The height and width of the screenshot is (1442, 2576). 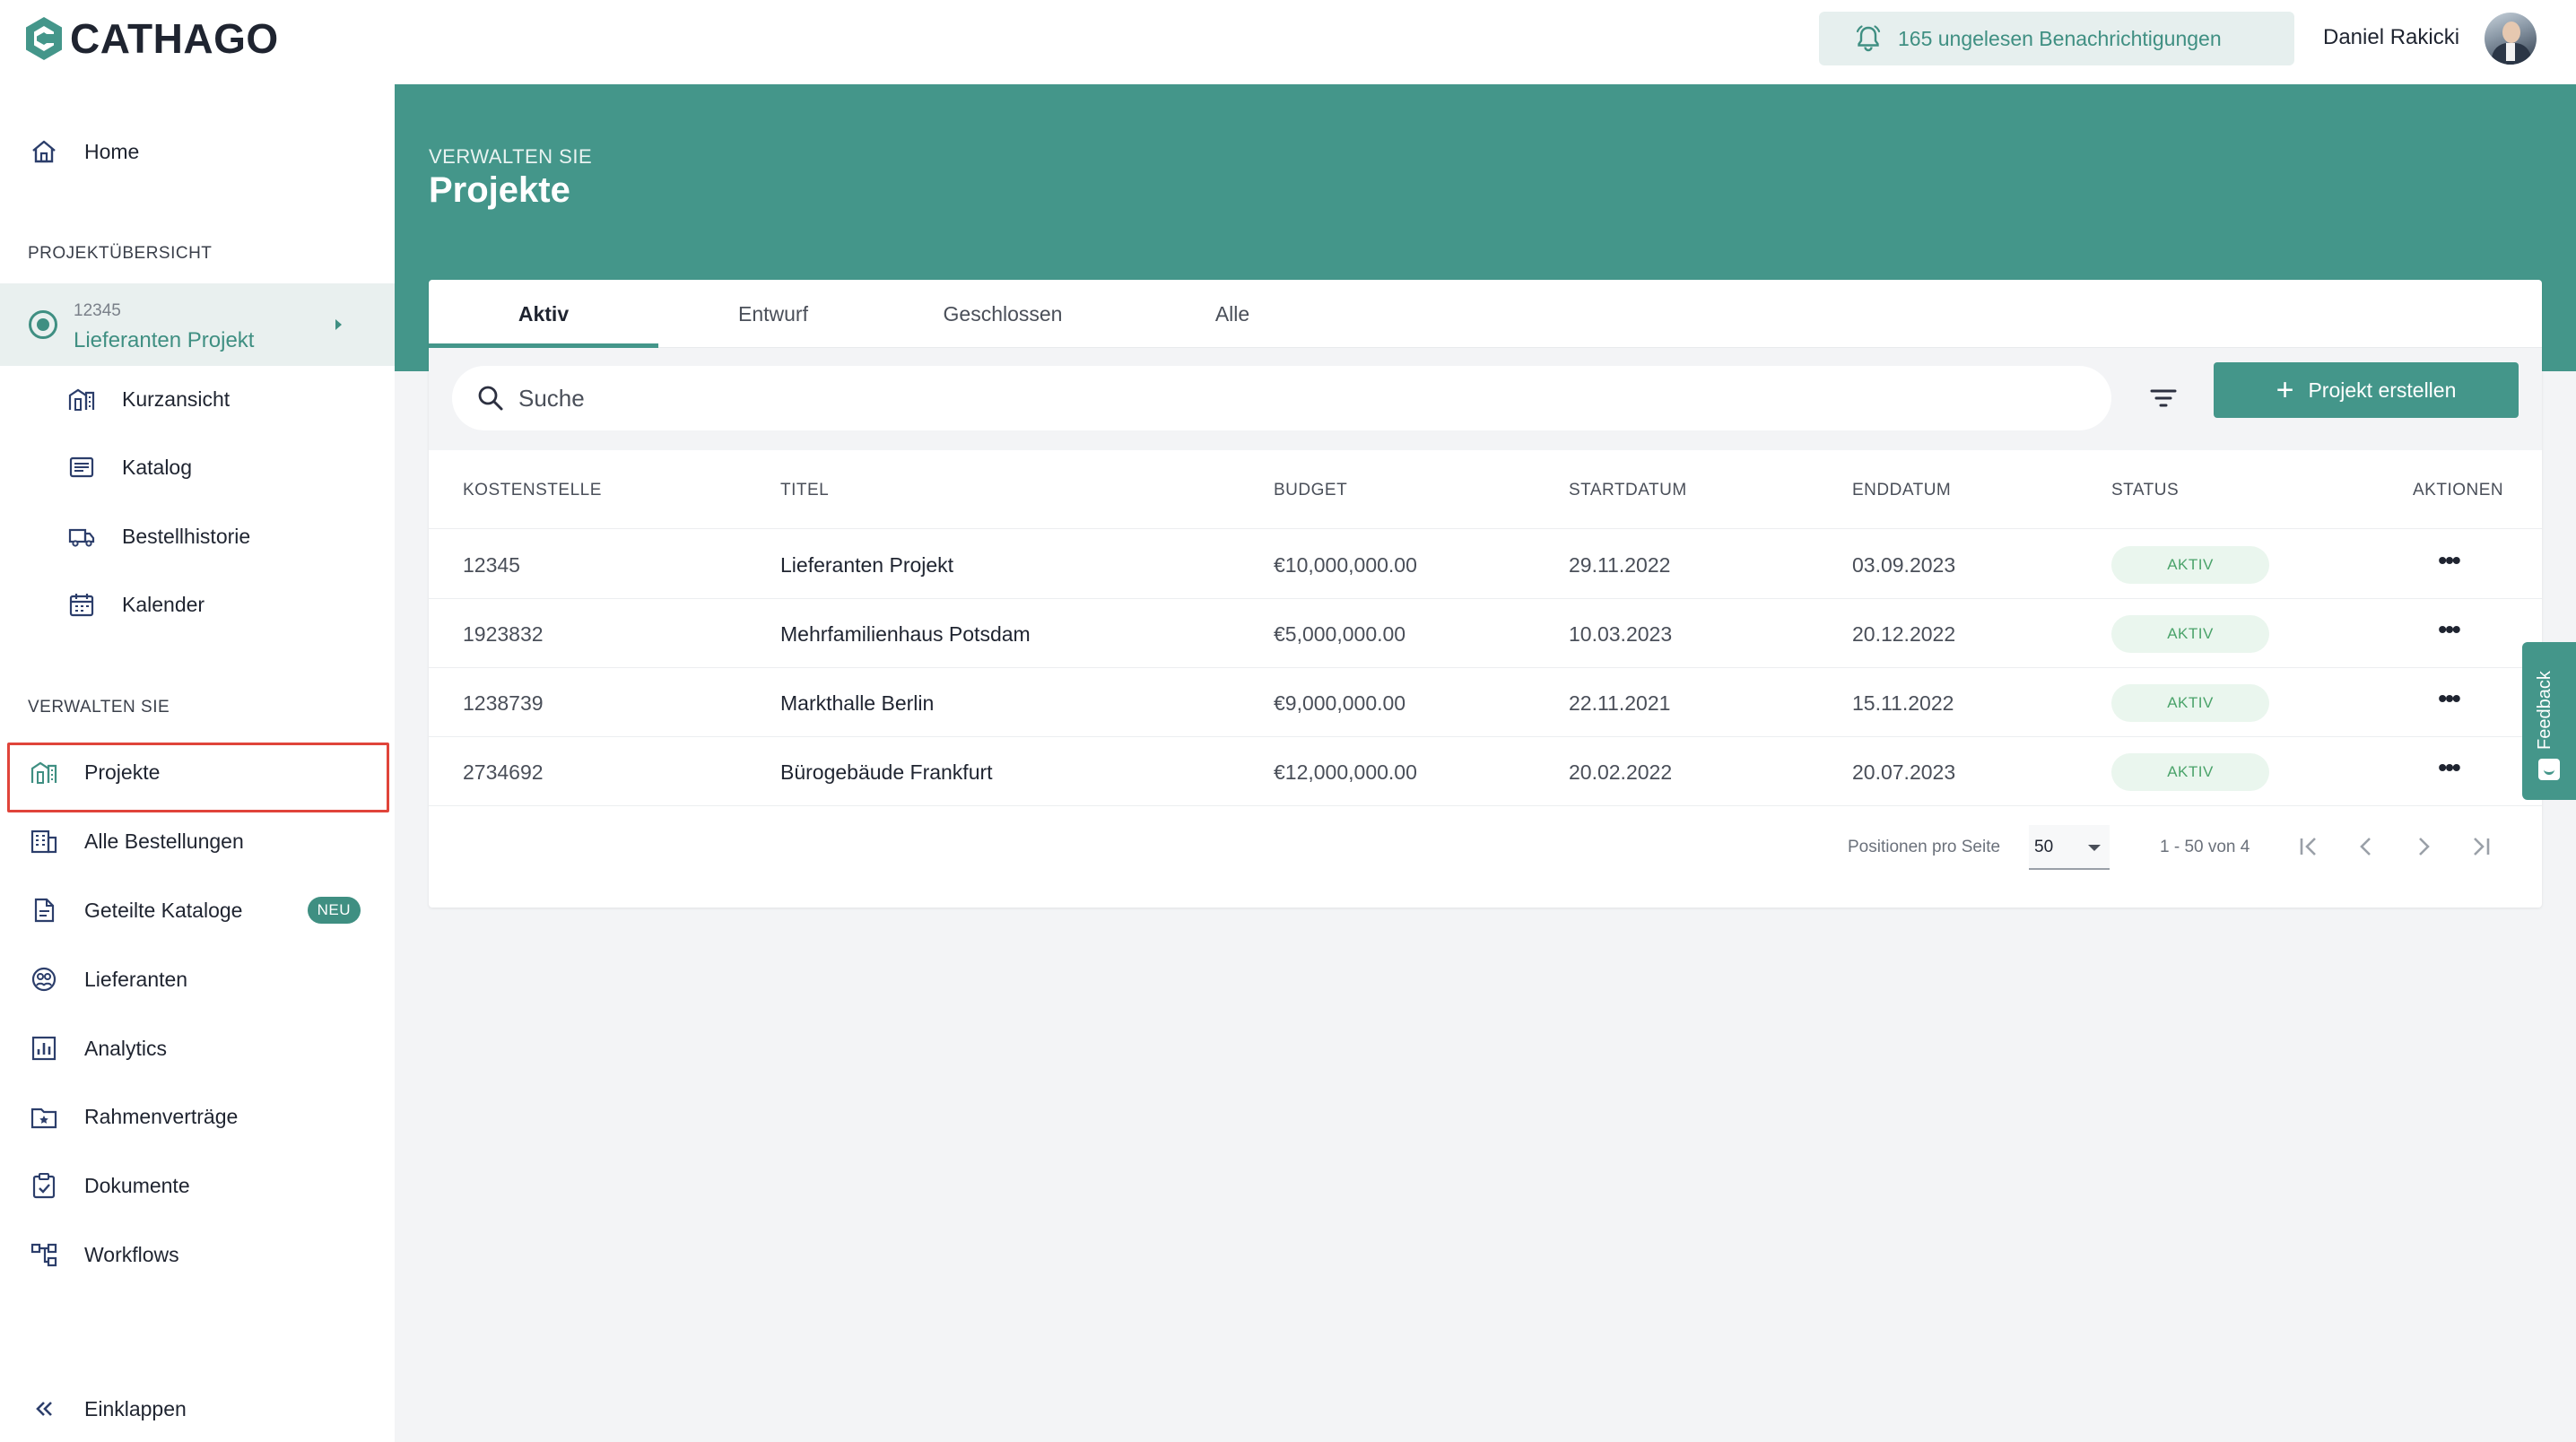 What do you see at coordinates (1232, 314) in the screenshot?
I see `tab-alle: Alle` at bounding box center [1232, 314].